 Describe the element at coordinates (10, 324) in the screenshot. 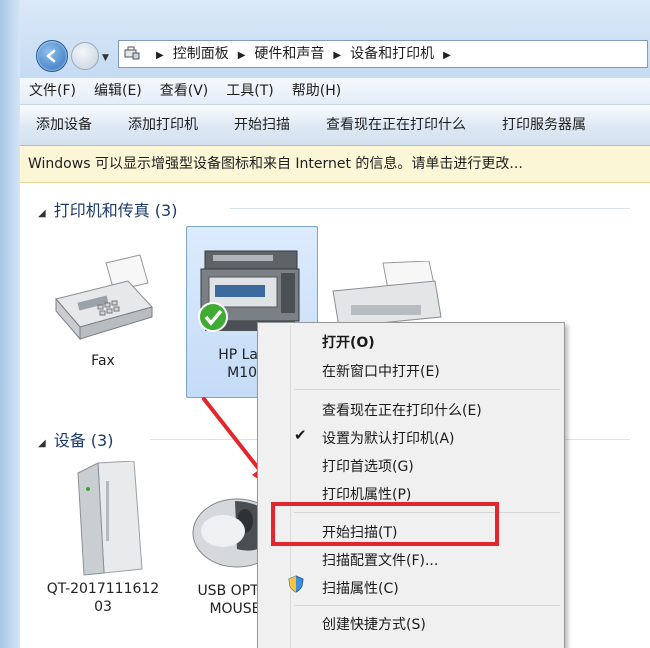

I see `window-left-border` at that location.